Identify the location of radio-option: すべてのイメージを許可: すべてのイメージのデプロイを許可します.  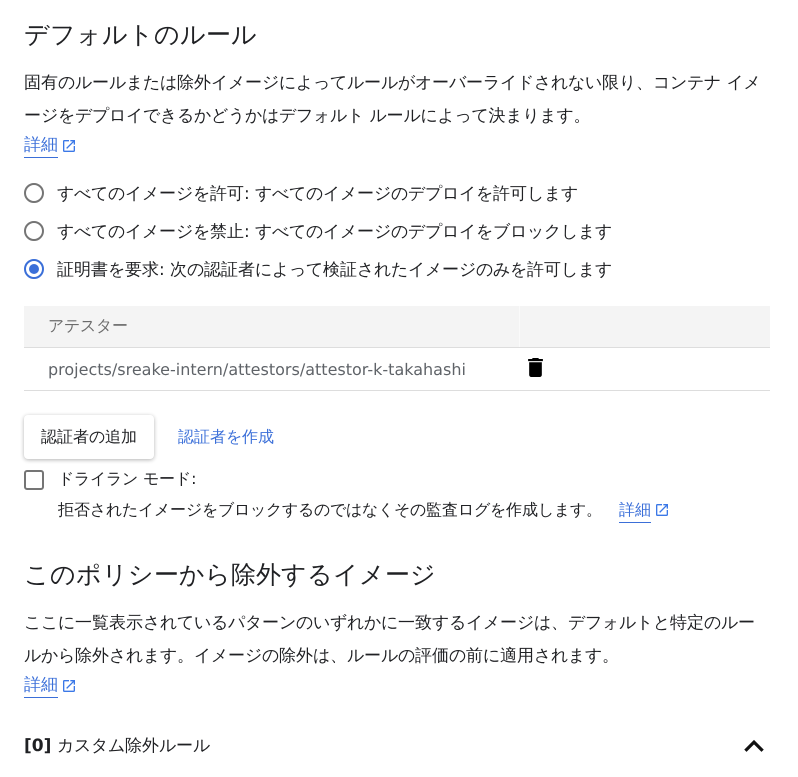
(397, 193).